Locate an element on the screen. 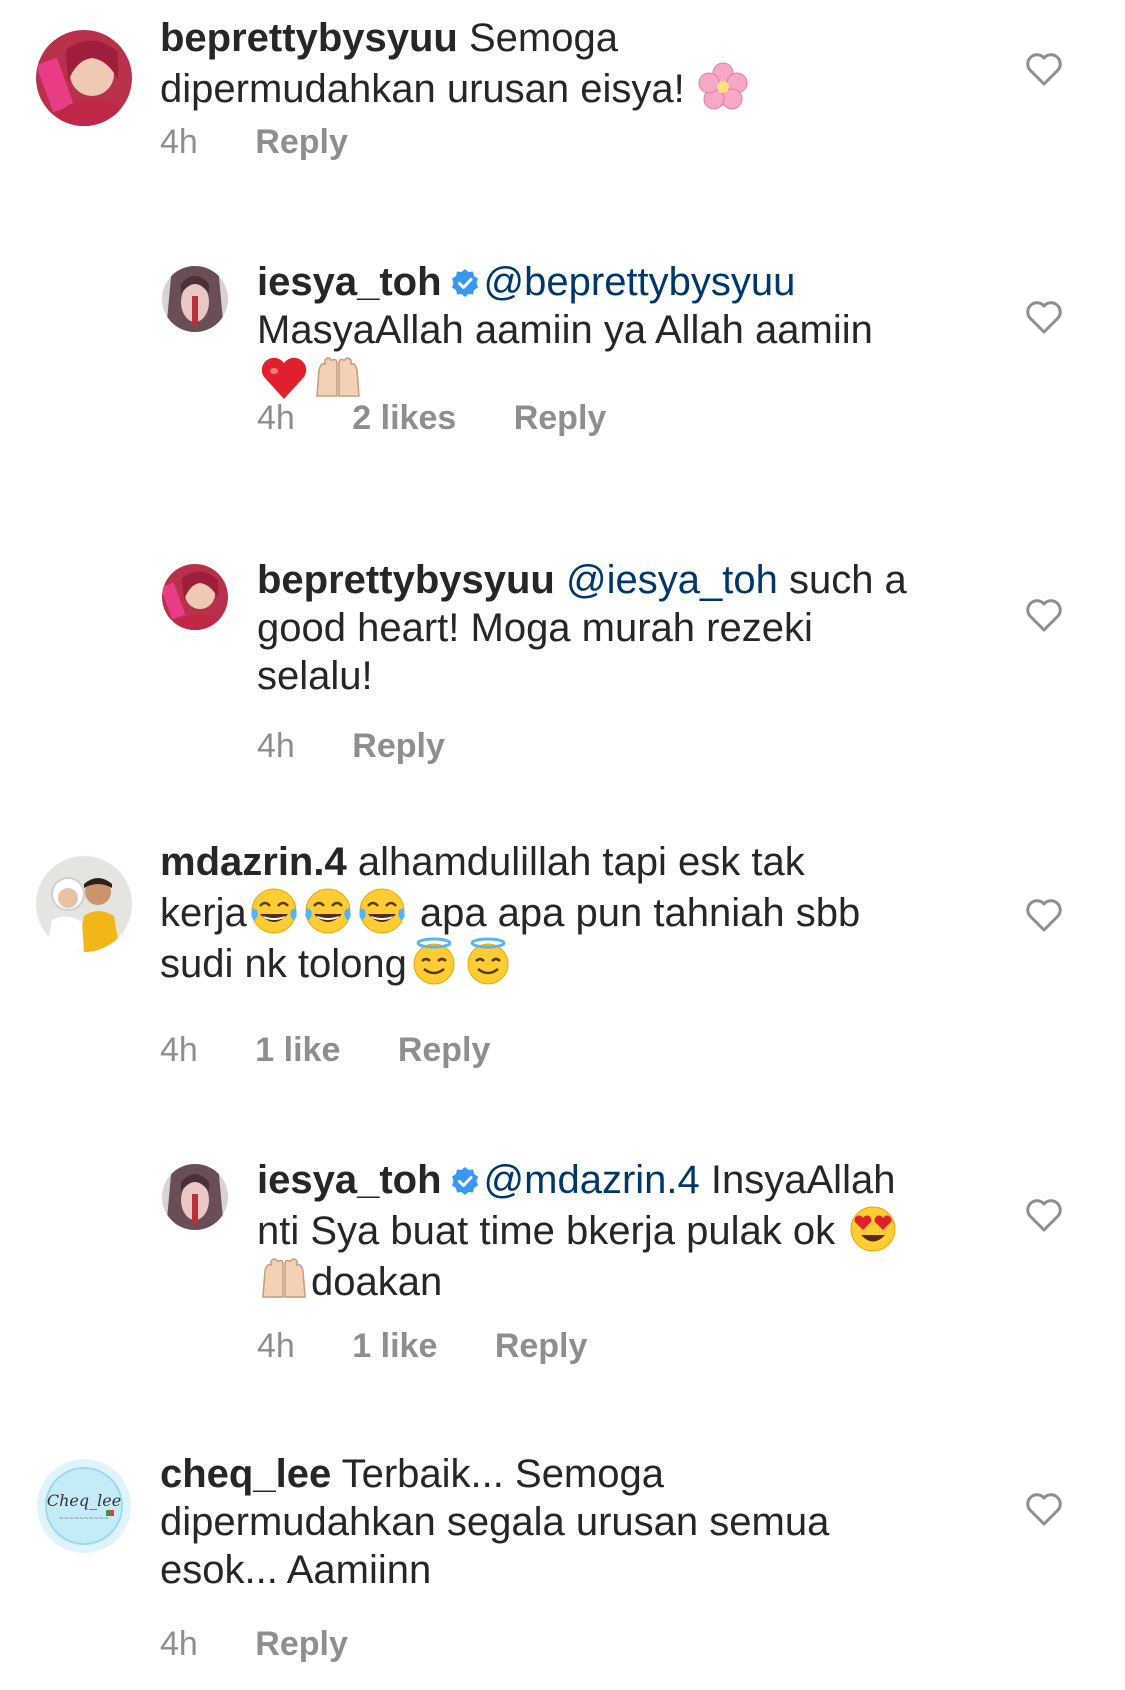  svg-text: Cheq_lee is located at coordinates (84, 1500).